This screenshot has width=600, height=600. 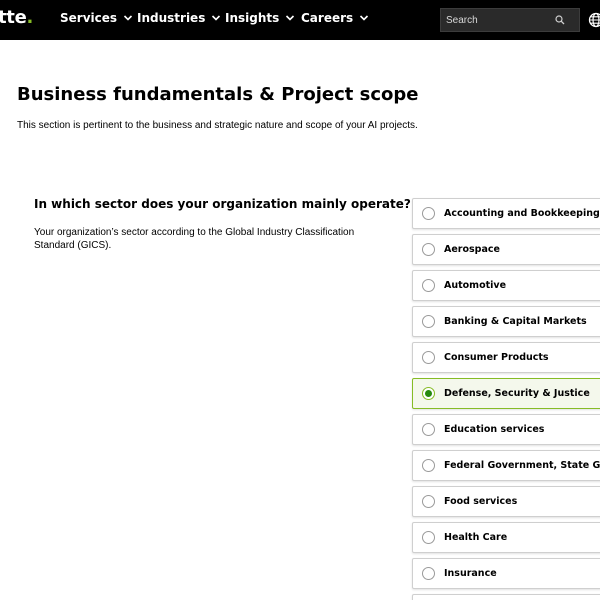 What do you see at coordinates (218, 94) in the screenshot?
I see `page-title: Business fundamentals & Project scope` at bounding box center [218, 94].